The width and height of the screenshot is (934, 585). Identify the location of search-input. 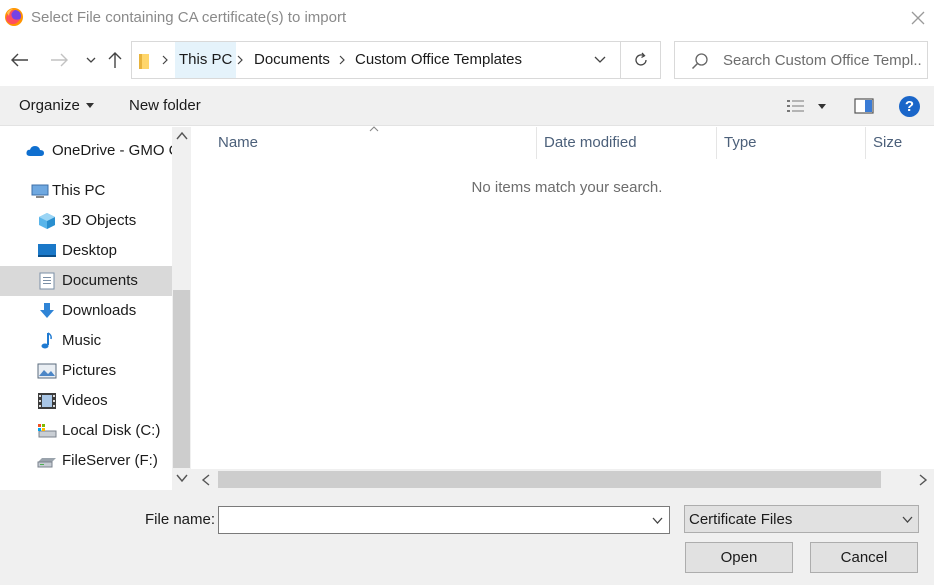
(823, 60).